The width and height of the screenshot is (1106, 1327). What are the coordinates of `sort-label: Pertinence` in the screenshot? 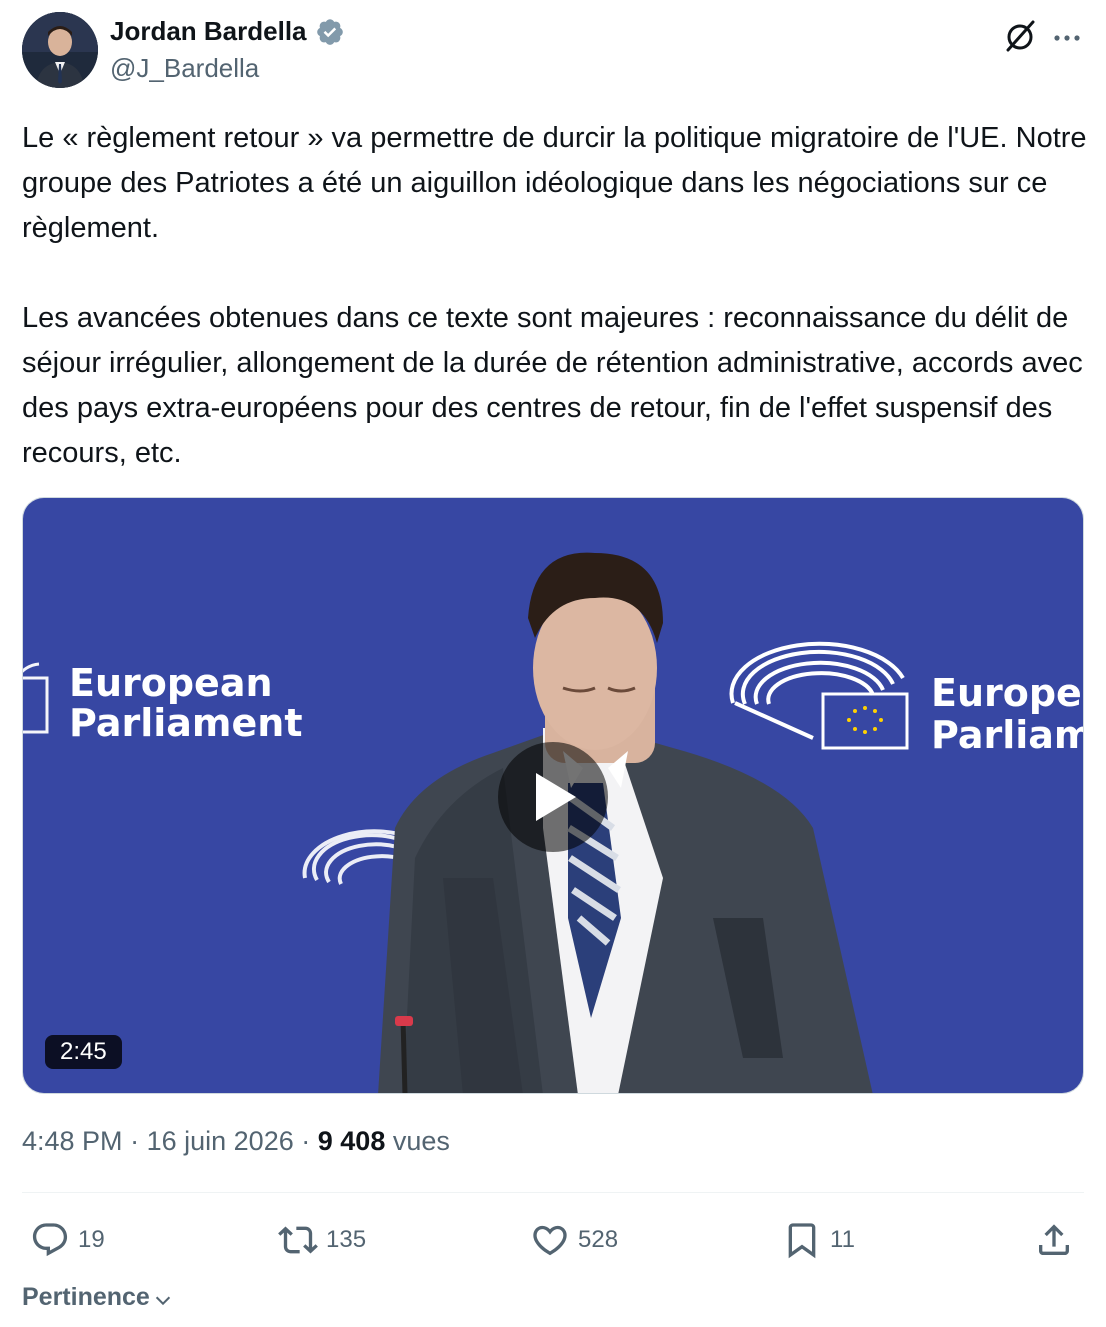 It's located at (86, 1297).